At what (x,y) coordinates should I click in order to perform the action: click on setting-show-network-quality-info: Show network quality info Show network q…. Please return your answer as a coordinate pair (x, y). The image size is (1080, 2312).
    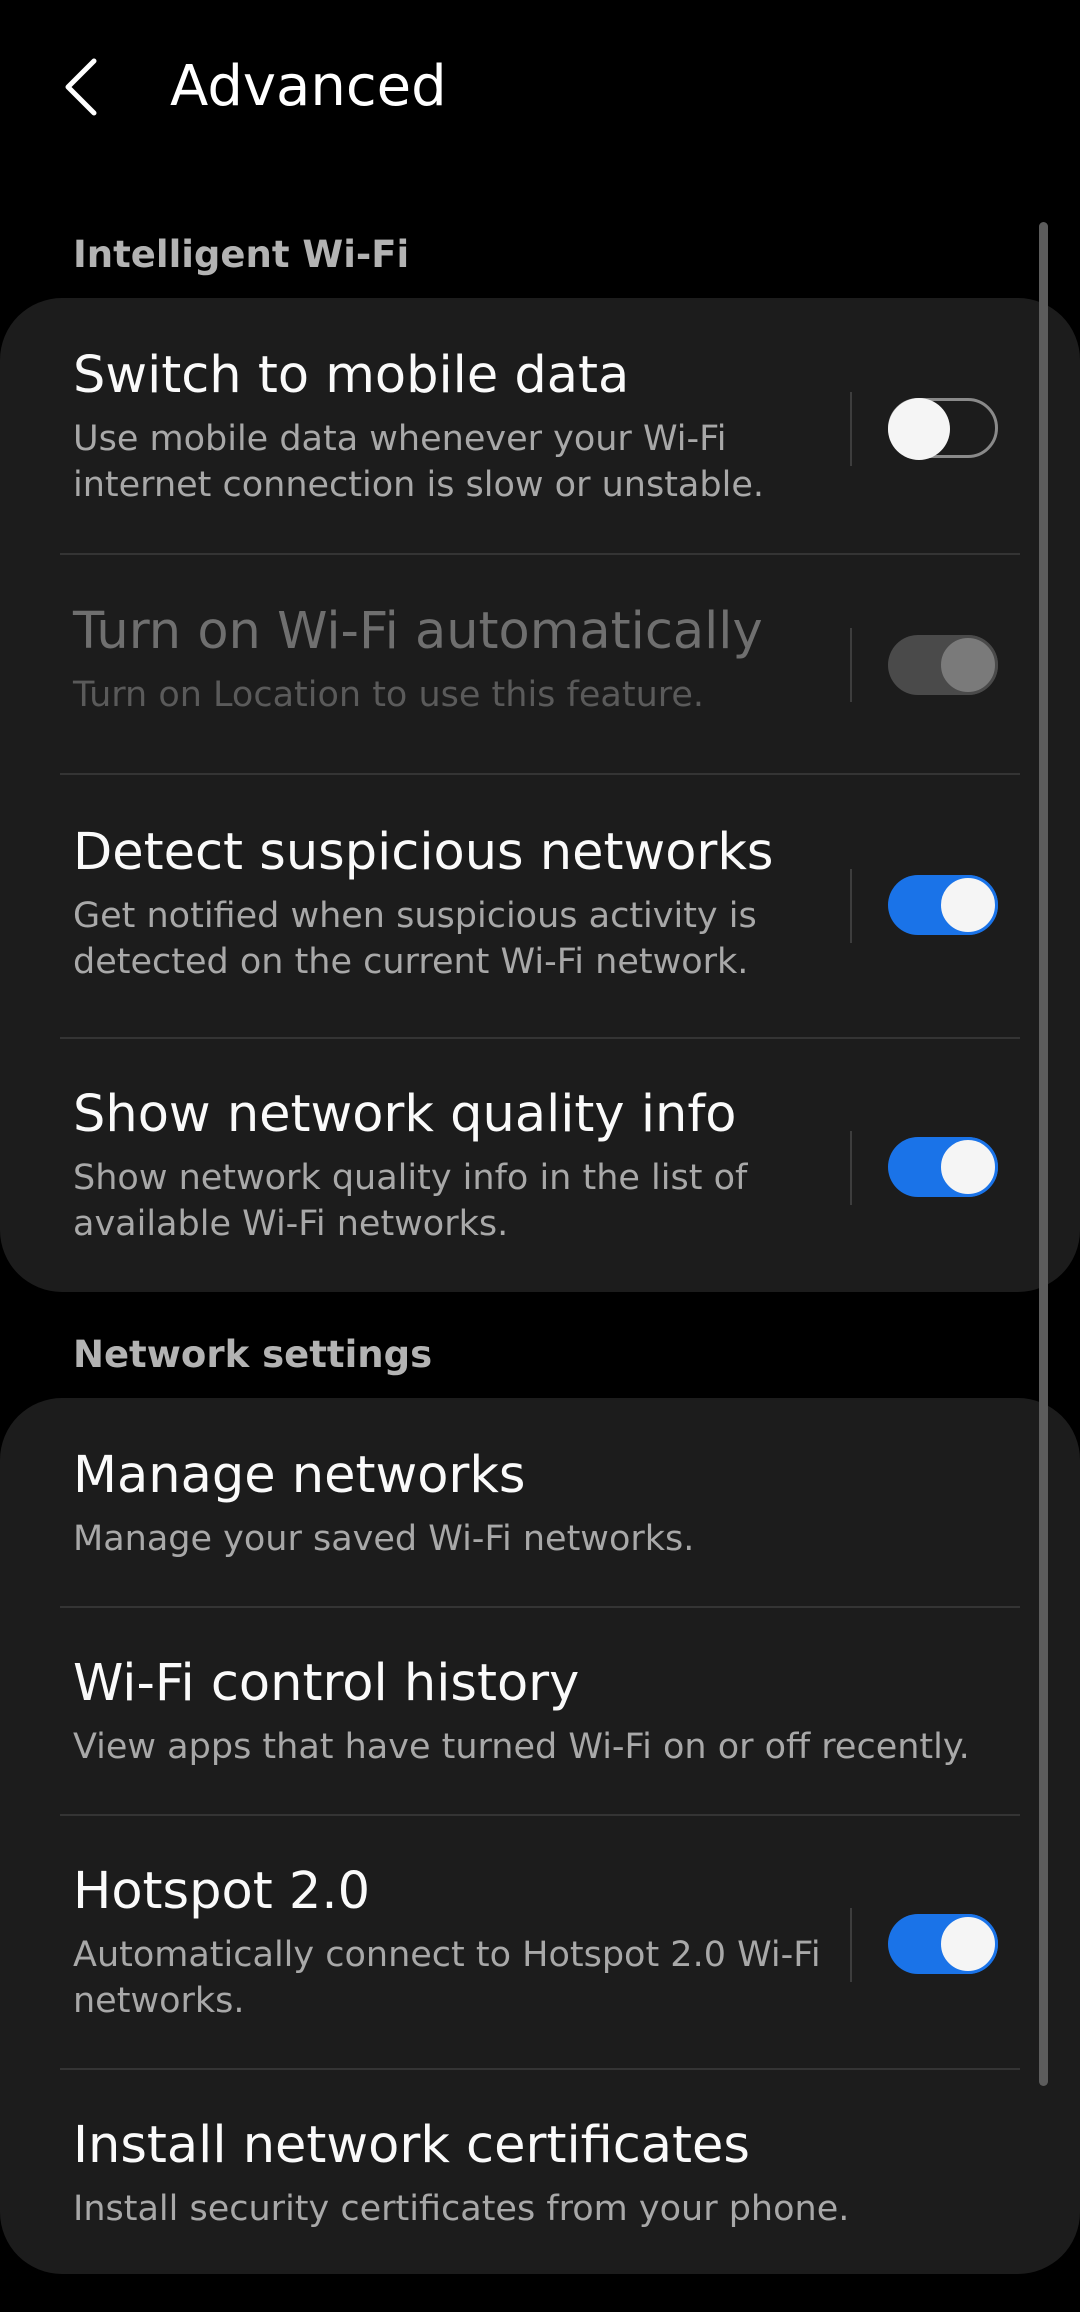
    Looking at the image, I should click on (540, 1165).